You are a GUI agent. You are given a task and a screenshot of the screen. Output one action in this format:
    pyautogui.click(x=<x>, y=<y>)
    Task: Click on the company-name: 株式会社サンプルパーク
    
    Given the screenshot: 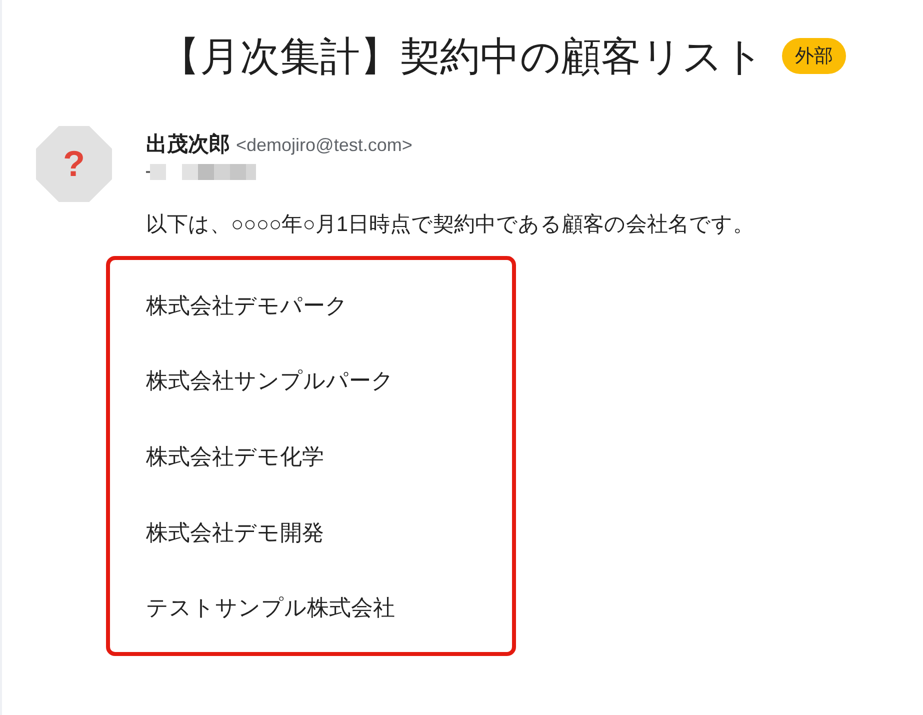 What is the action you would take?
    pyautogui.click(x=270, y=381)
    